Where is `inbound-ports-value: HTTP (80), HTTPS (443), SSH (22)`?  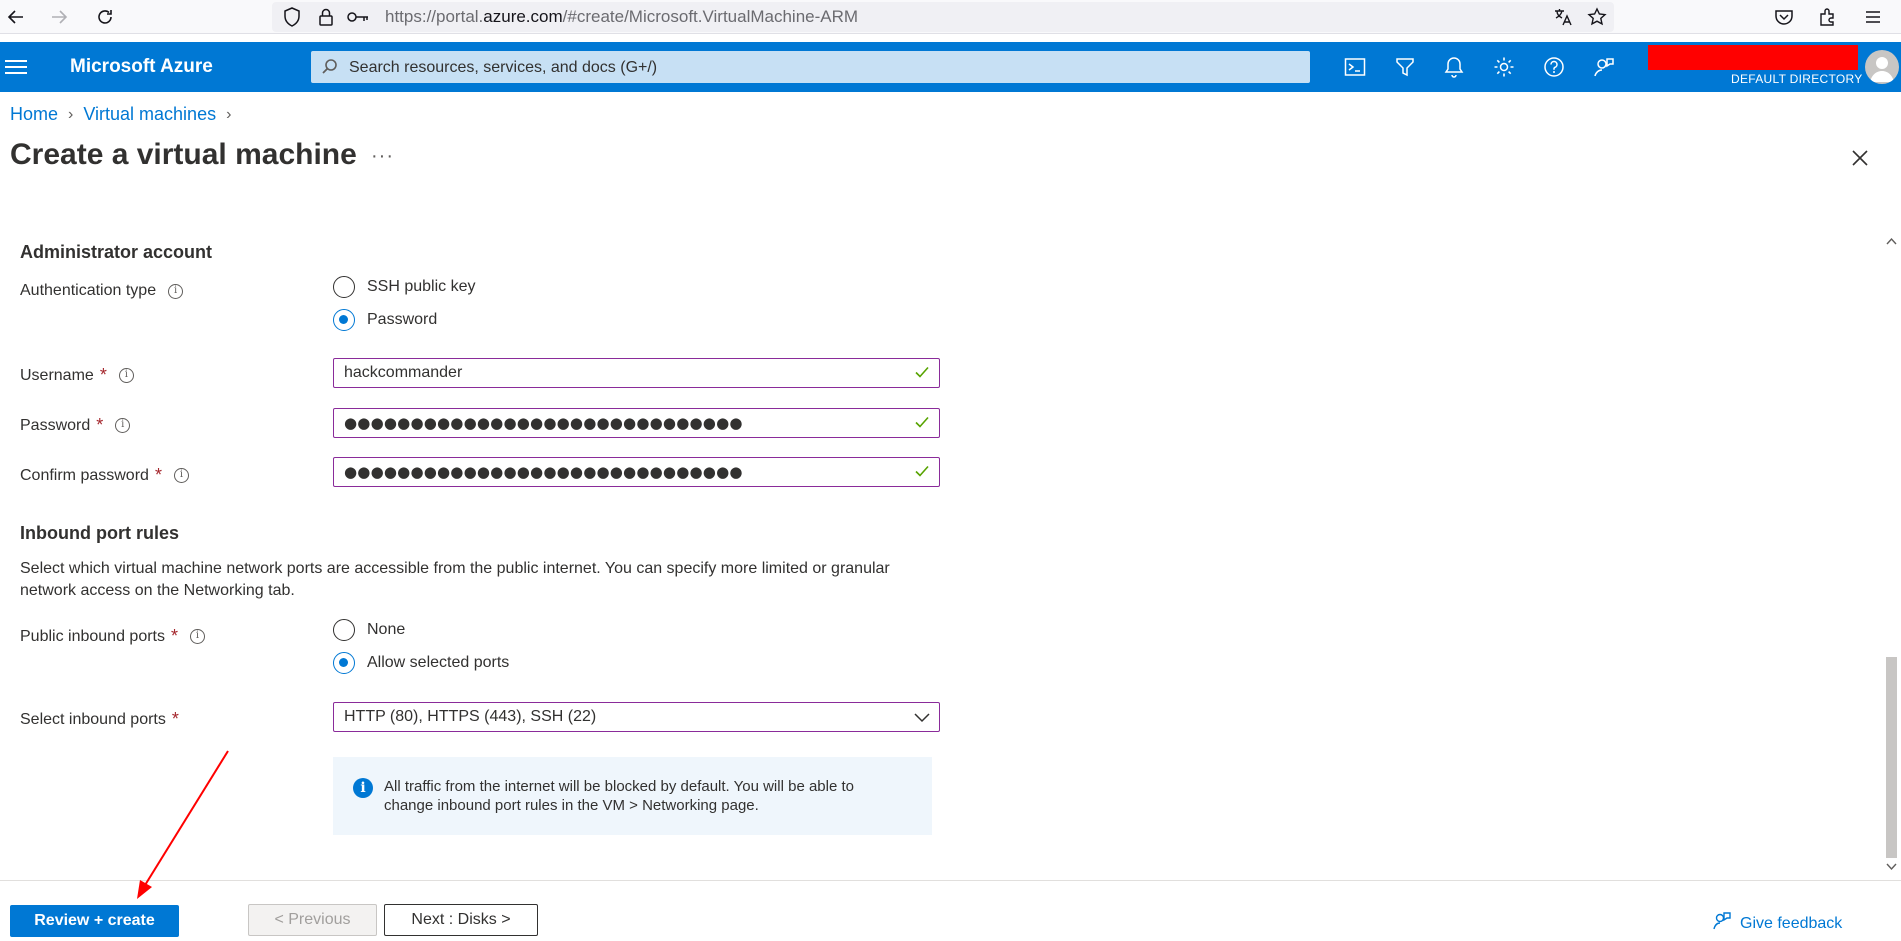
inbound-ports-value: HTTP (80), HTTPS (443), SSH (22) is located at coordinates (470, 716).